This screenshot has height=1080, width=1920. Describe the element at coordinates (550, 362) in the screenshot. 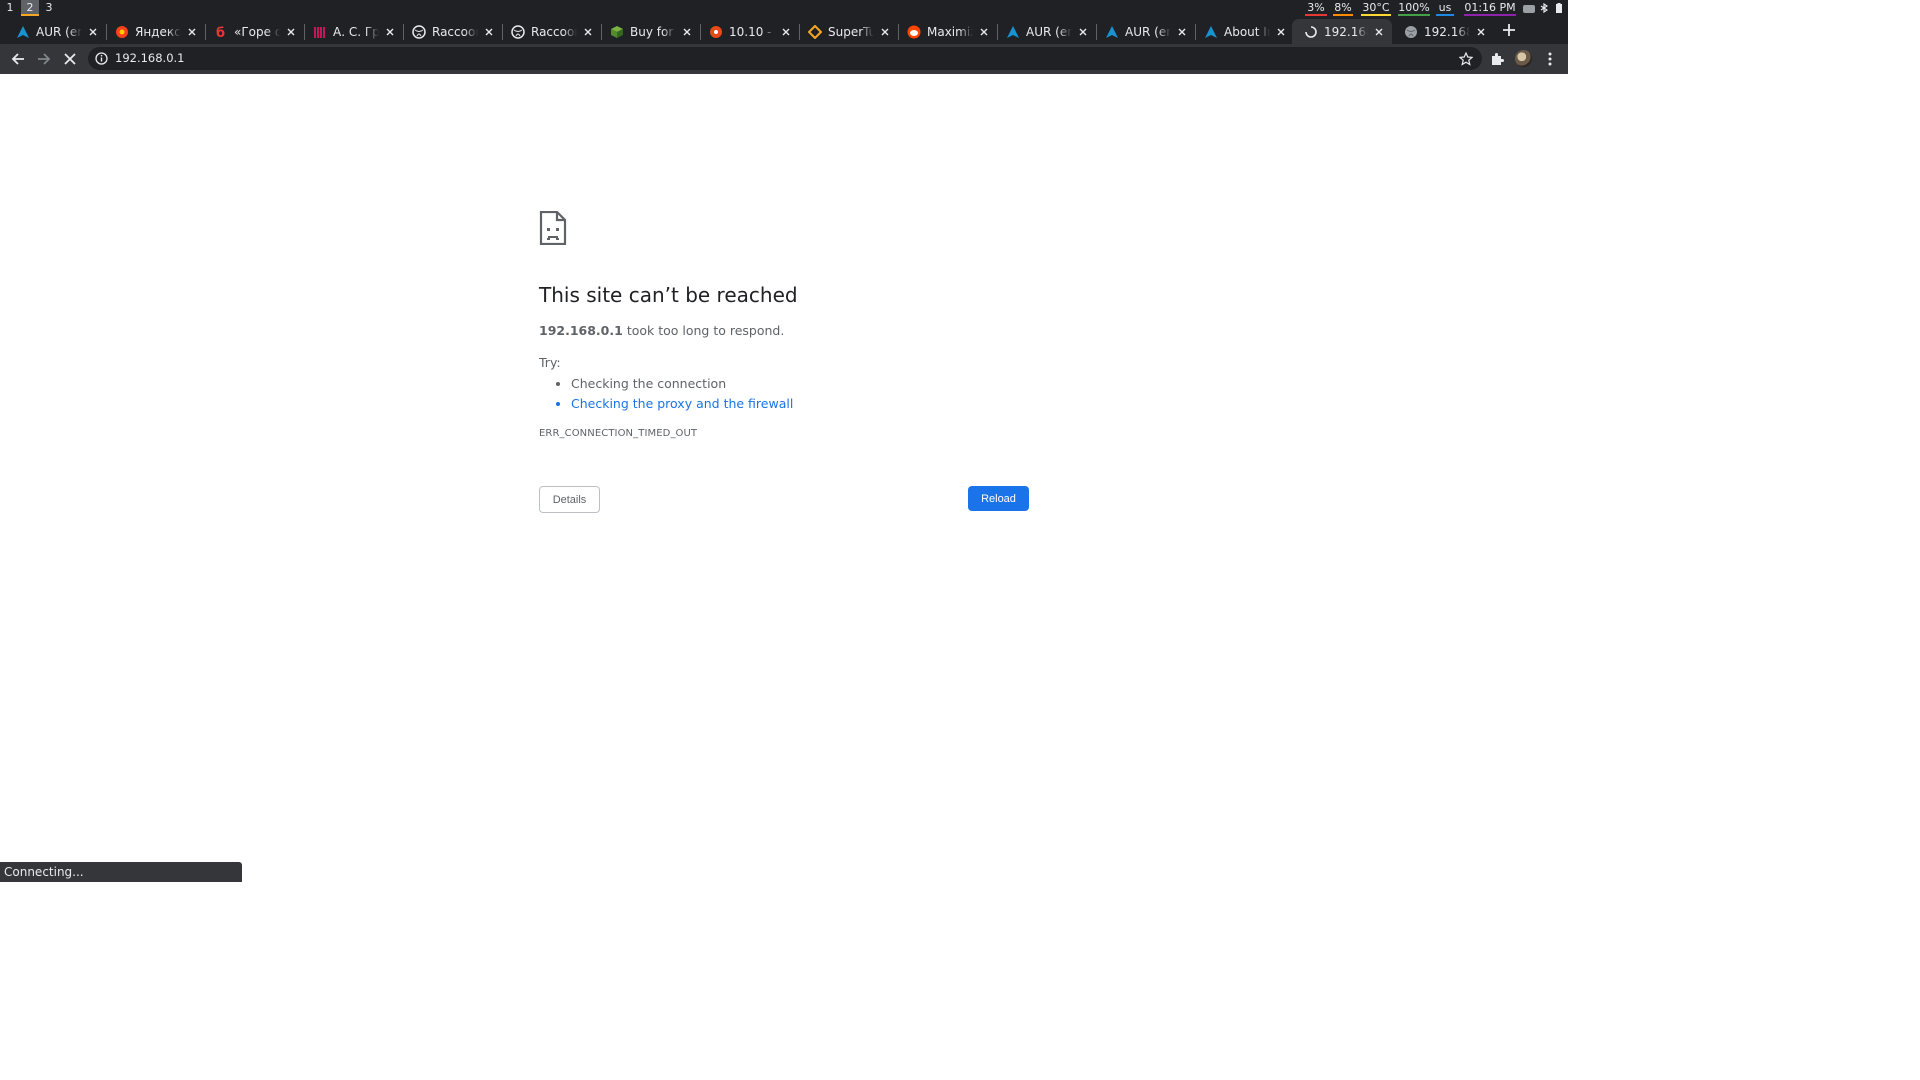

I see `try-label: Try:` at that location.